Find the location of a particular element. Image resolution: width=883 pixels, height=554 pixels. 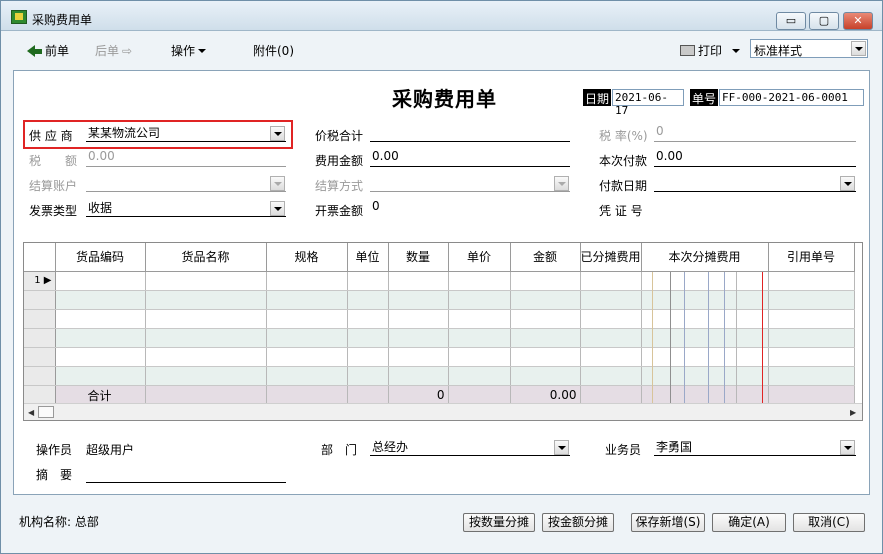

ok-button: 确定(A) is located at coordinates (749, 522).